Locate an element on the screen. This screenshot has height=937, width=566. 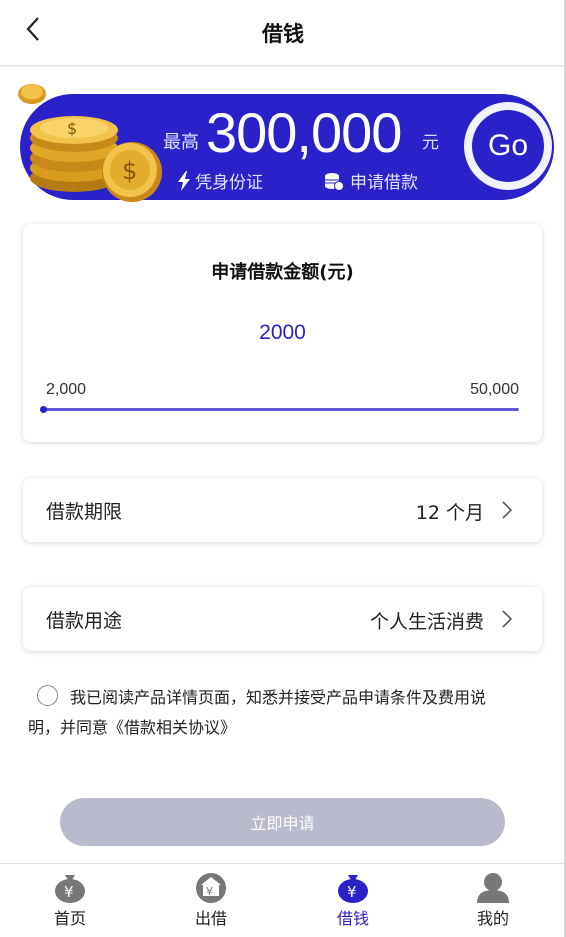
user-icon is located at coordinates (493, 888).